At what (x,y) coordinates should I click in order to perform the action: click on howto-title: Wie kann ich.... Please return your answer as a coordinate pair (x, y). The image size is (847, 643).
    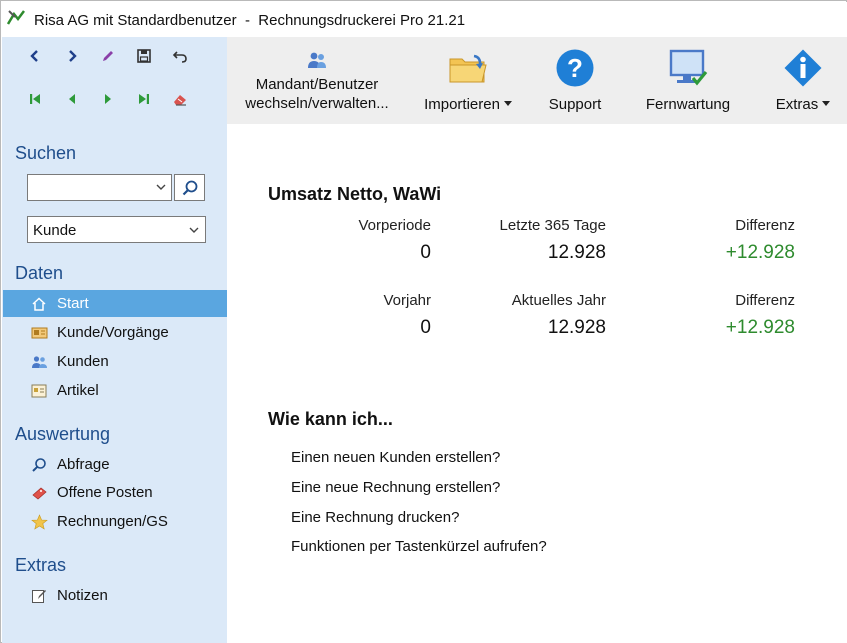
    Looking at the image, I should click on (330, 419).